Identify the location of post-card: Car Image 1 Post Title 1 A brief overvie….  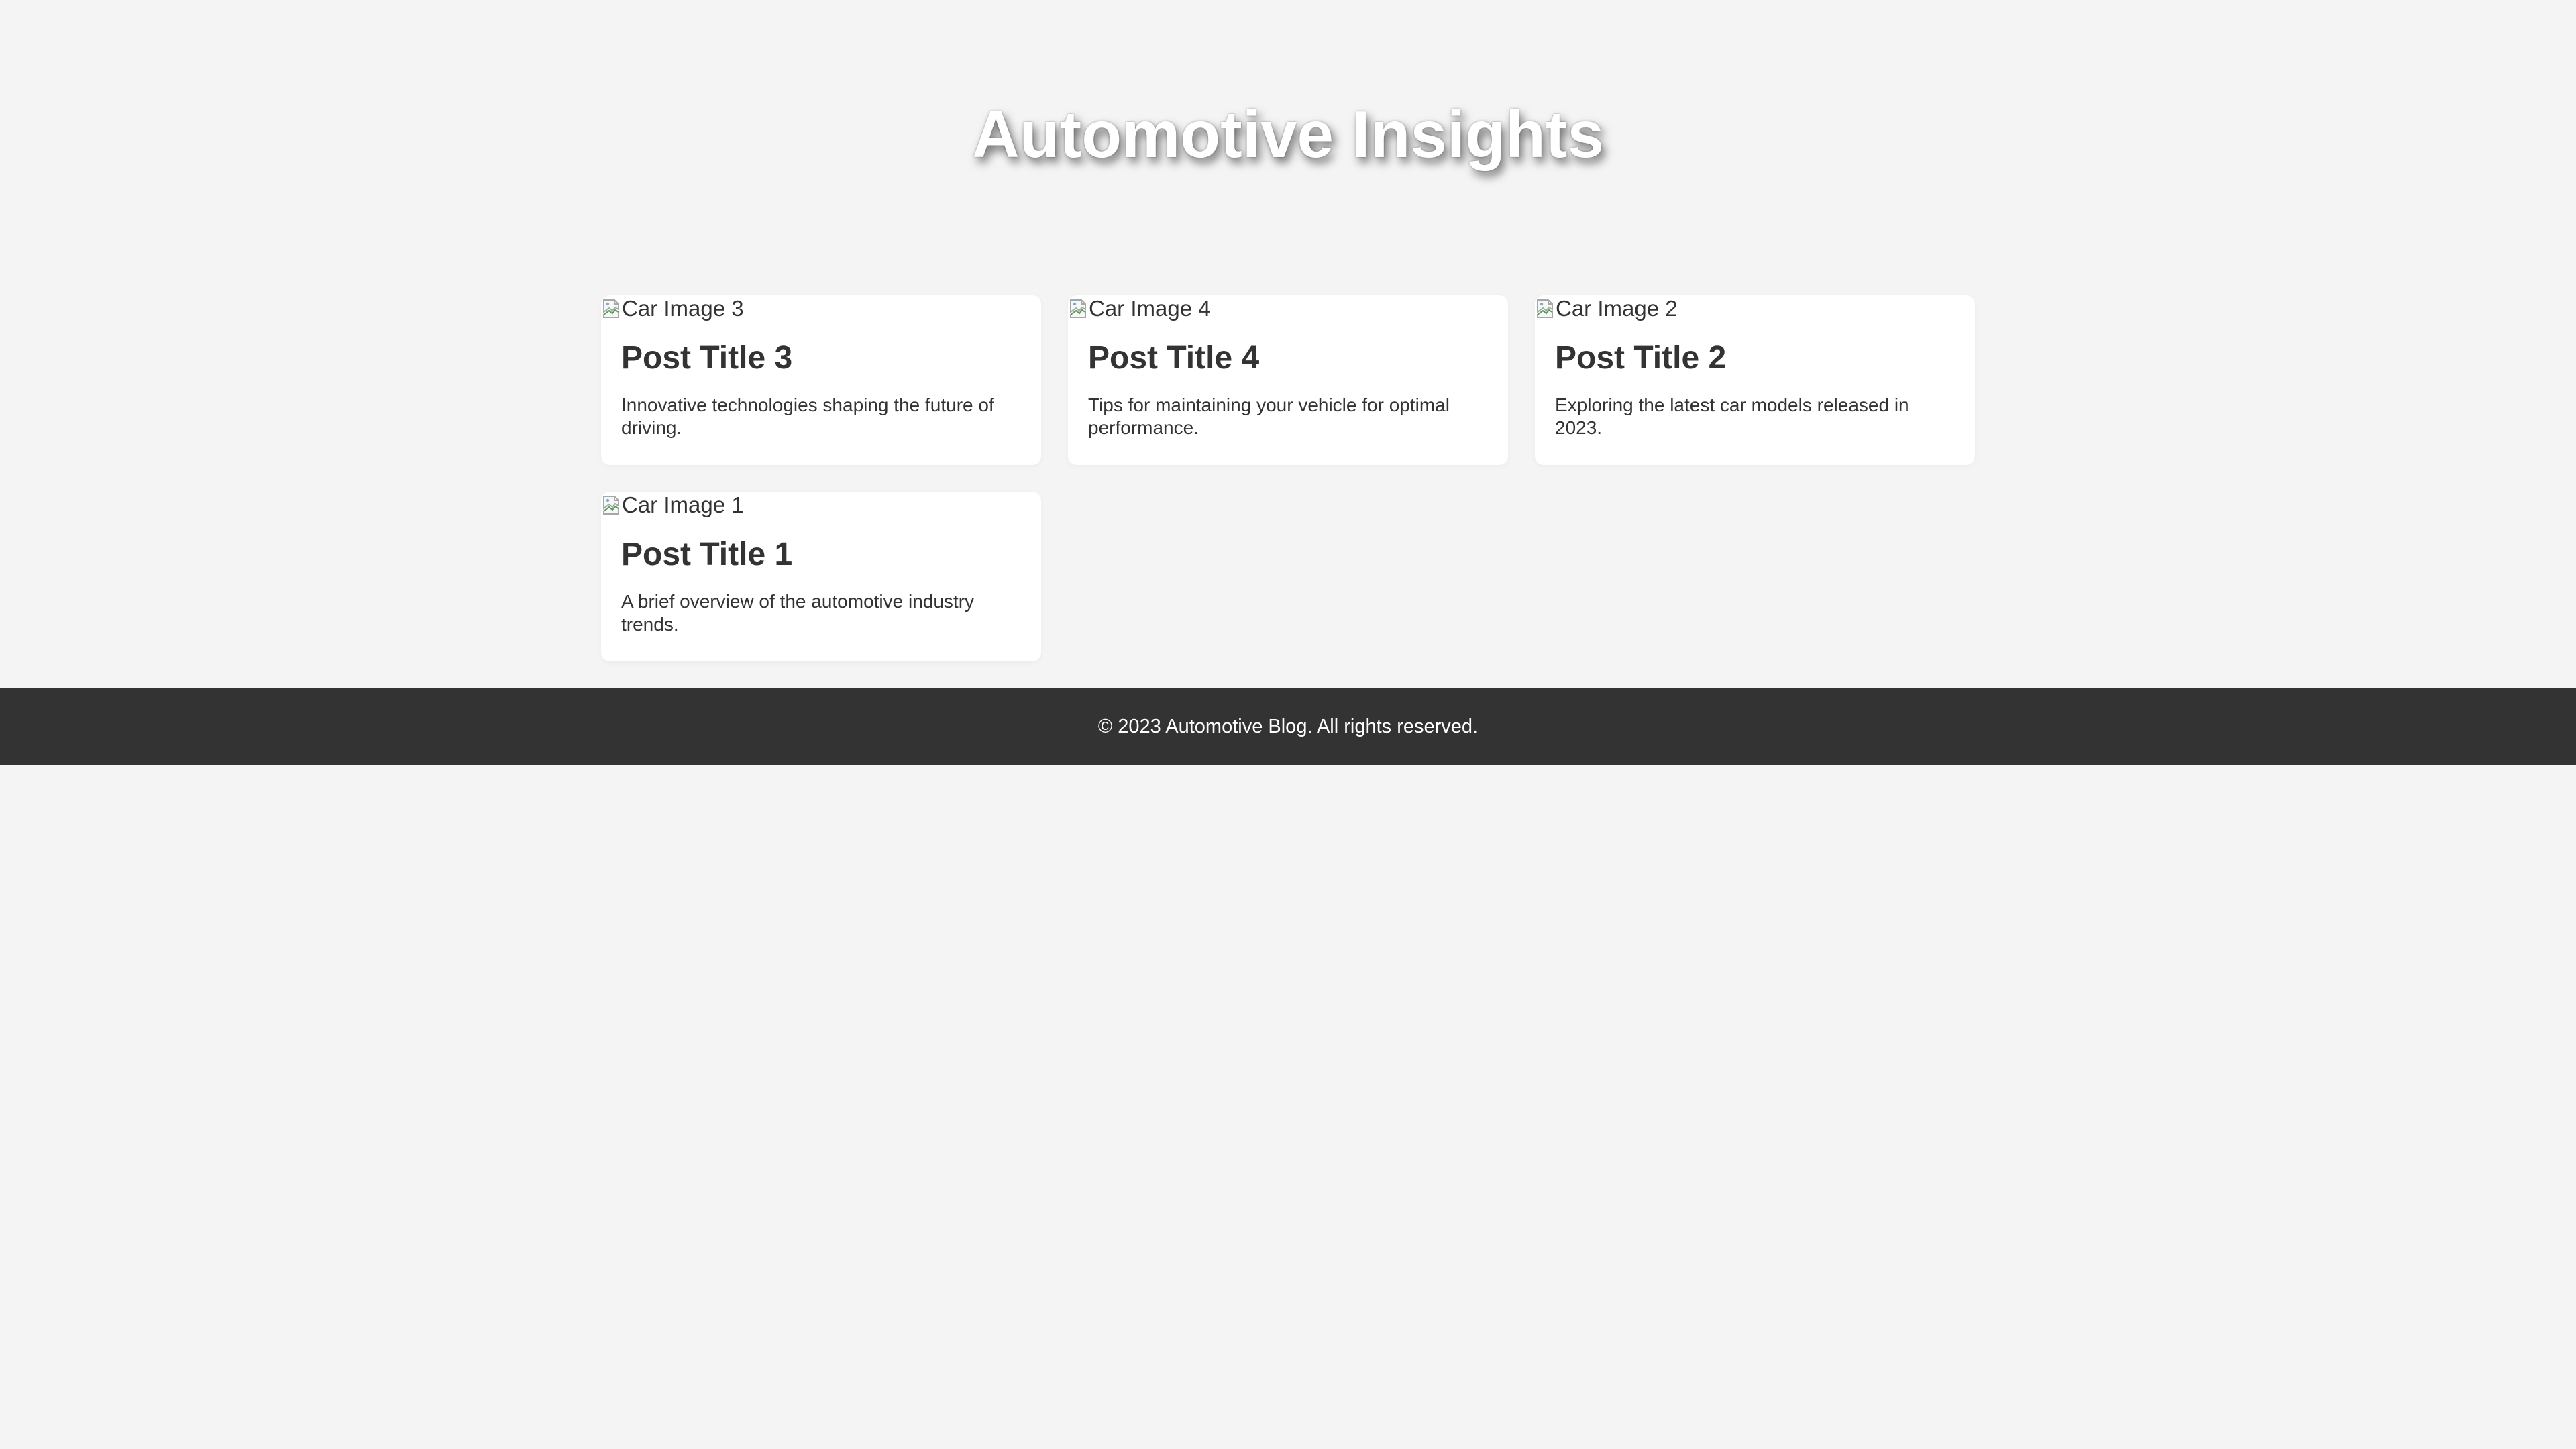
(821, 576).